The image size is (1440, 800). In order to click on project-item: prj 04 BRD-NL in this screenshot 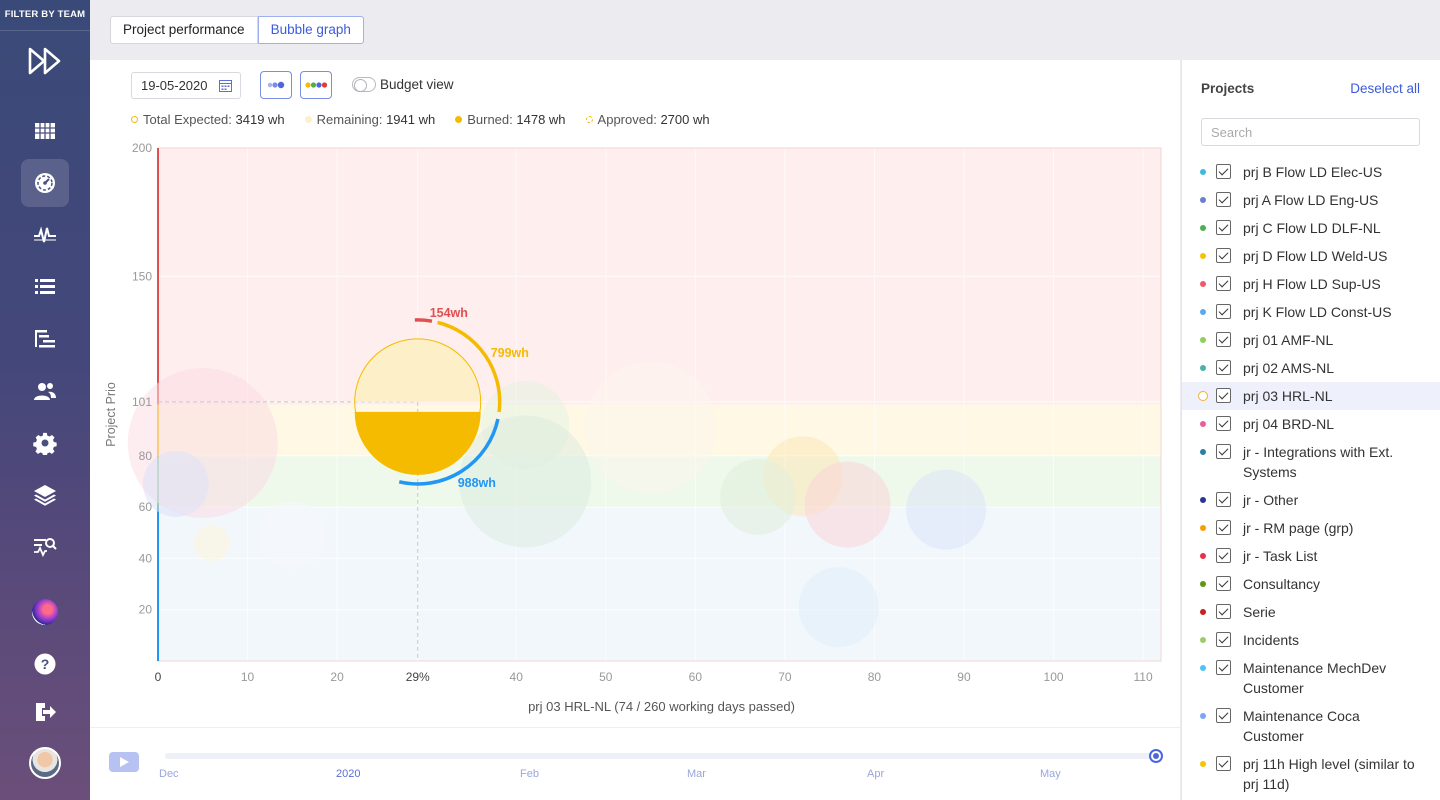, I will do `click(1311, 424)`.